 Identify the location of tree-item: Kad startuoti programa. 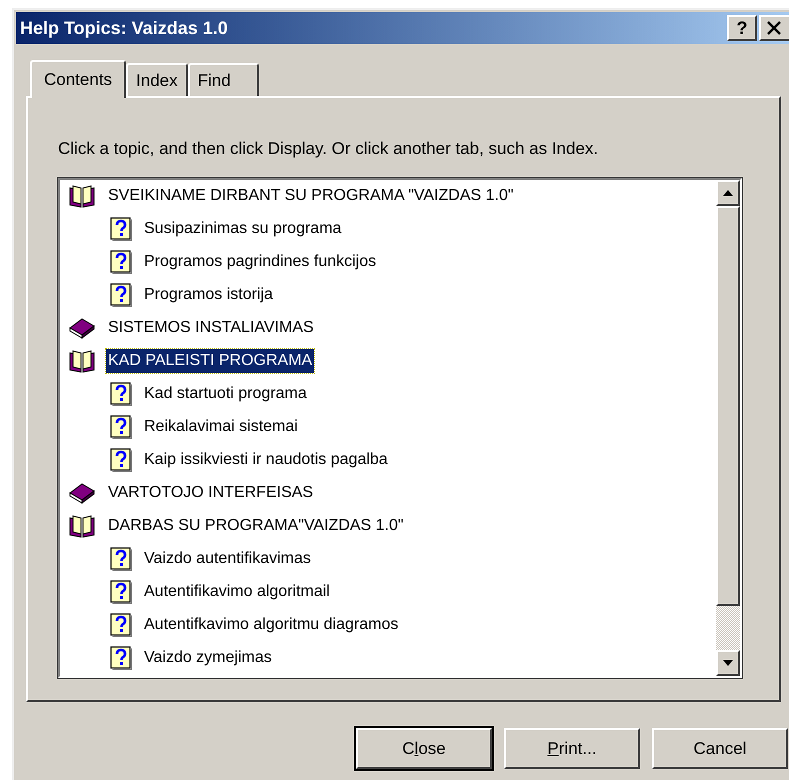
(225, 394).